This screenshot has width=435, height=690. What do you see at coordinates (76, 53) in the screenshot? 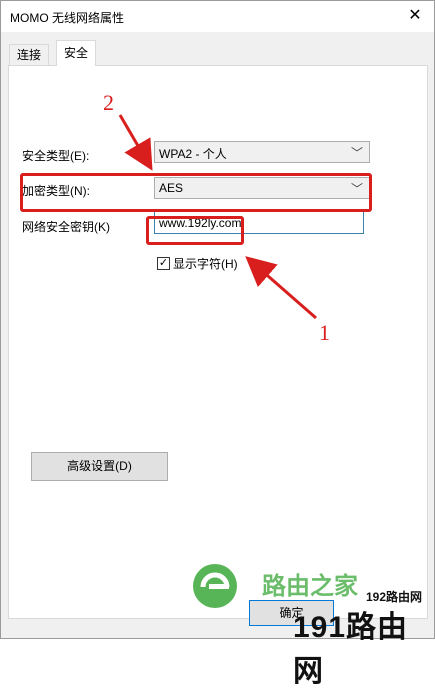
I see `tab-security: 安全` at bounding box center [76, 53].